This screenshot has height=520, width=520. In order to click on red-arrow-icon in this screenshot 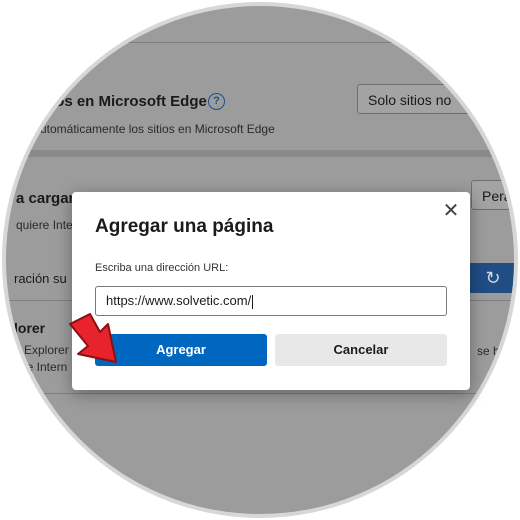, I will do `click(93, 338)`.